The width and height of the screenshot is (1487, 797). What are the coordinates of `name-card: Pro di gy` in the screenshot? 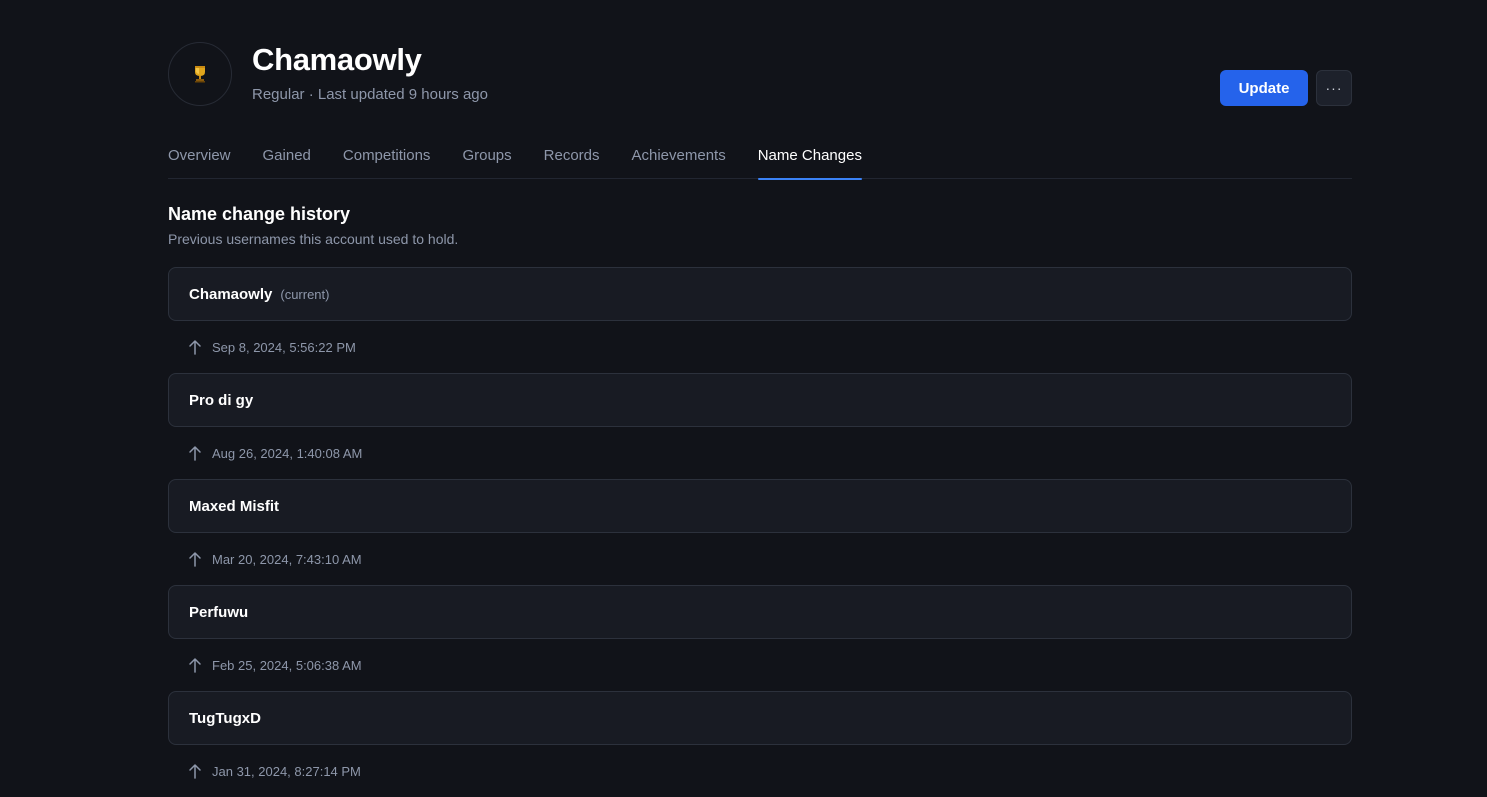 It's located at (760, 400).